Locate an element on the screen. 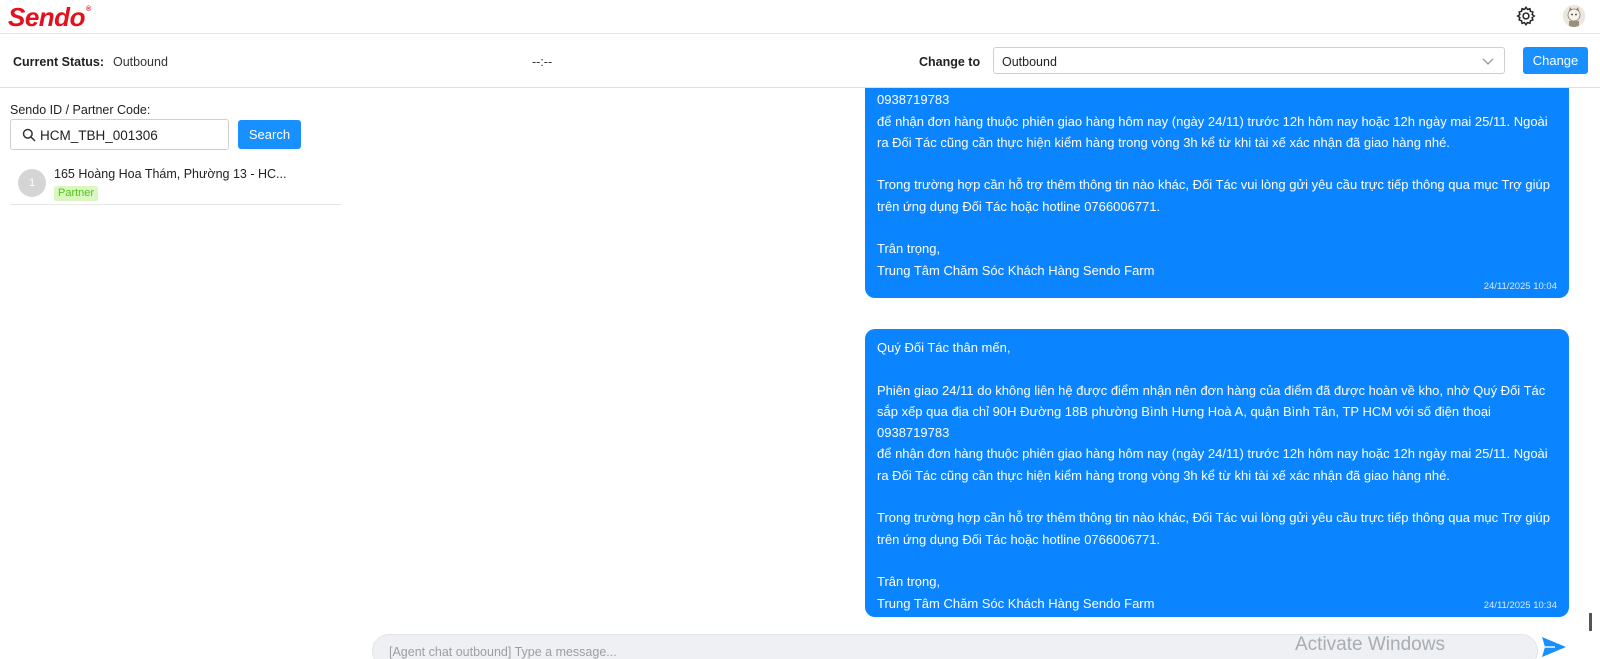 The width and height of the screenshot is (1600, 659). sendo-logo: Sendo® is located at coordinates (49, 17).